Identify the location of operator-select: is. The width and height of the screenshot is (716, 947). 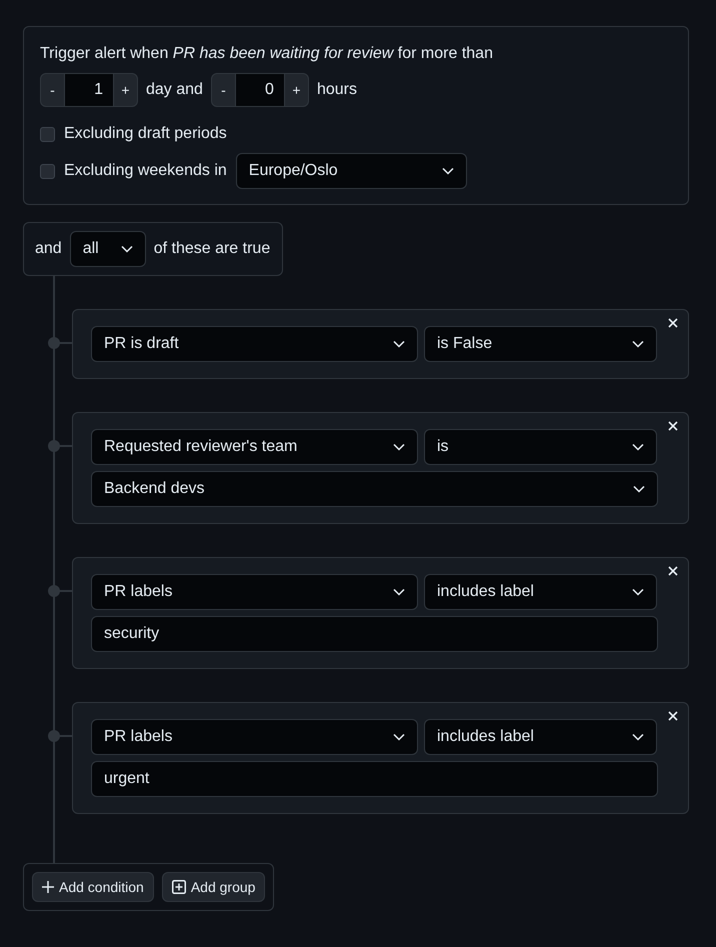
(540, 447).